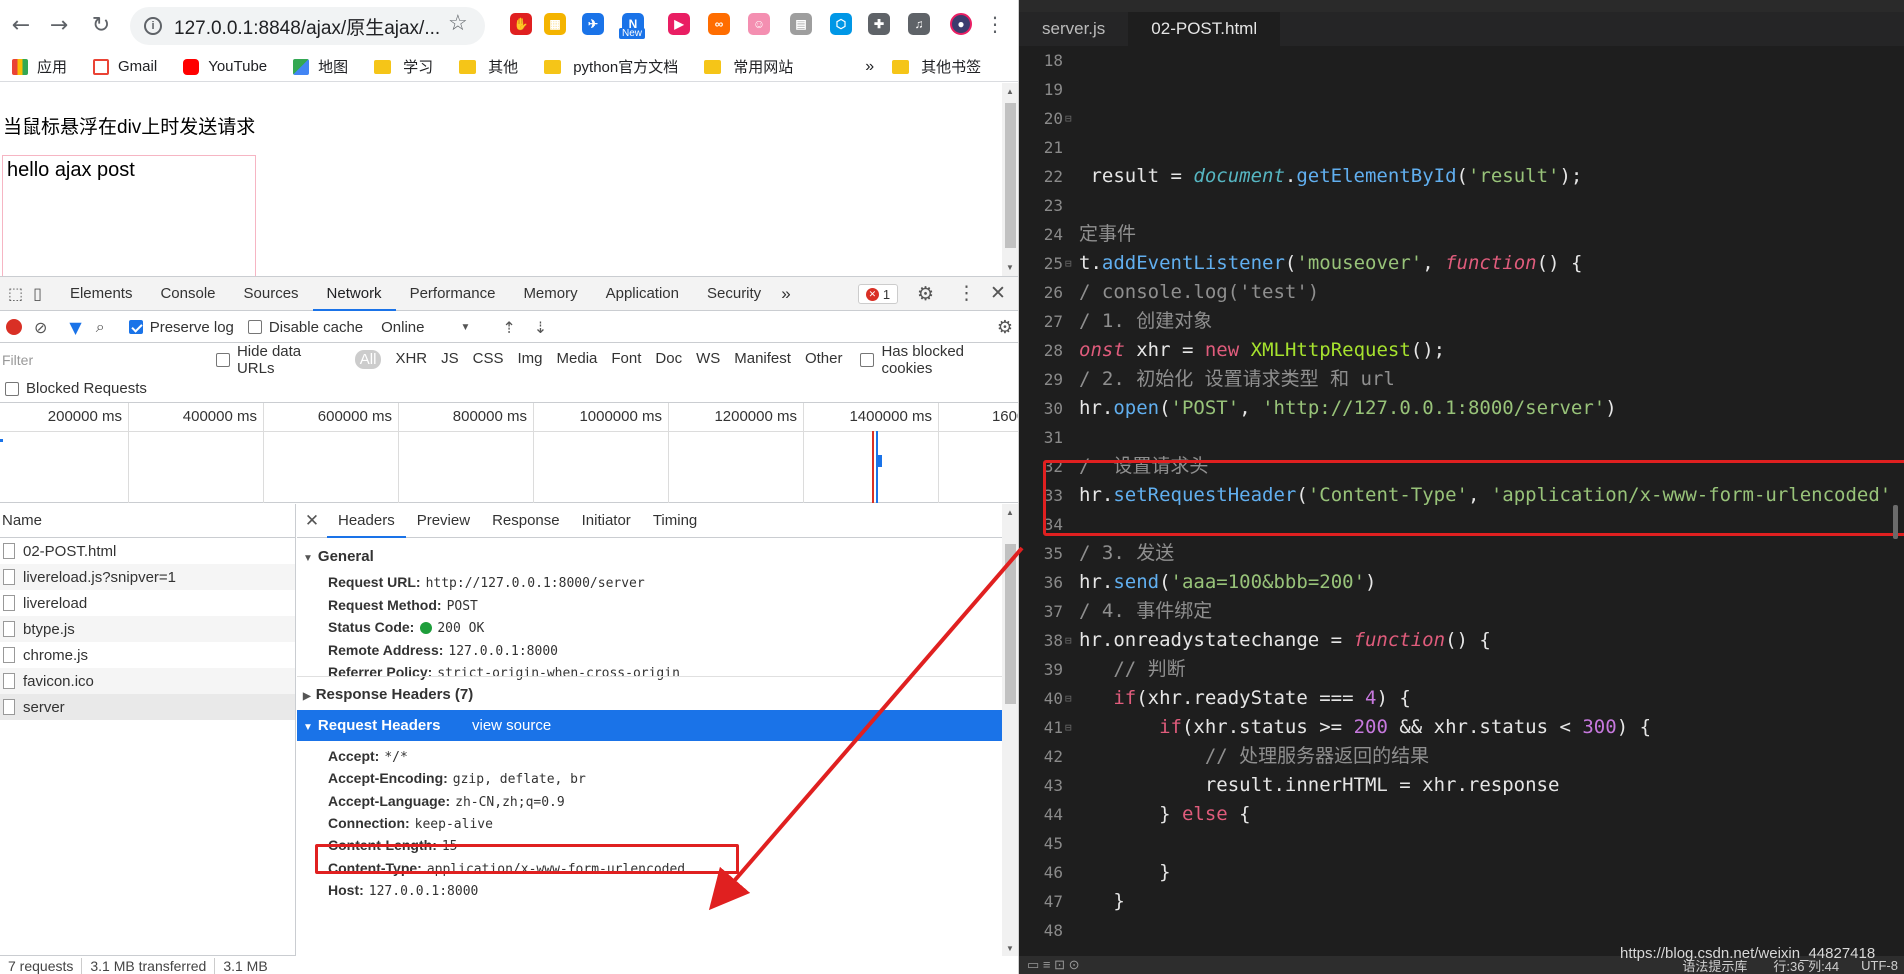 The width and height of the screenshot is (1904, 974). Describe the element at coordinates (147, 655) in the screenshot. I see `request-row: chrome.js` at that location.